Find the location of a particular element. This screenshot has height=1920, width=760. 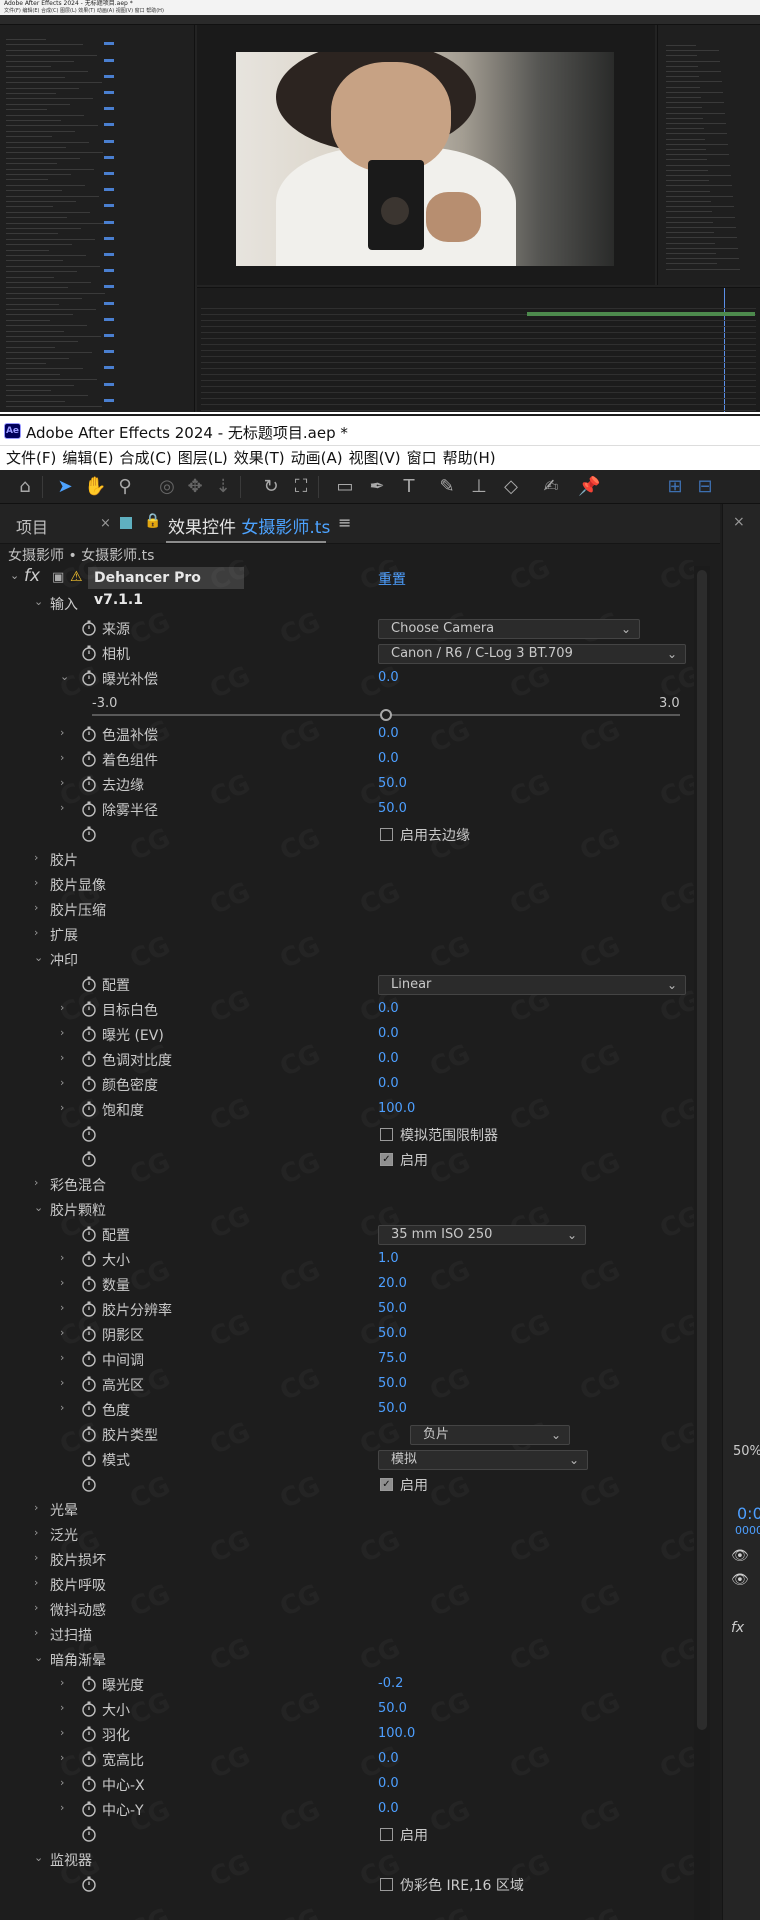

tab-project: 项目 is located at coordinates (32, 526).